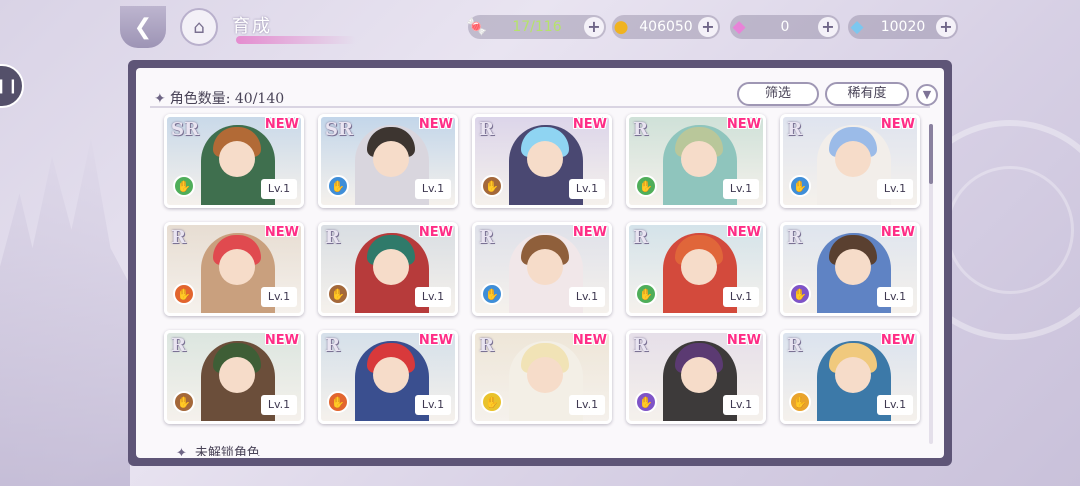 Image resolution: width=1080 pixels, height=486 pixels. What do you see at coordinates (708, 27) in the screenshot?
I see `add-coin-button: +` at bounding box center [708, 27].